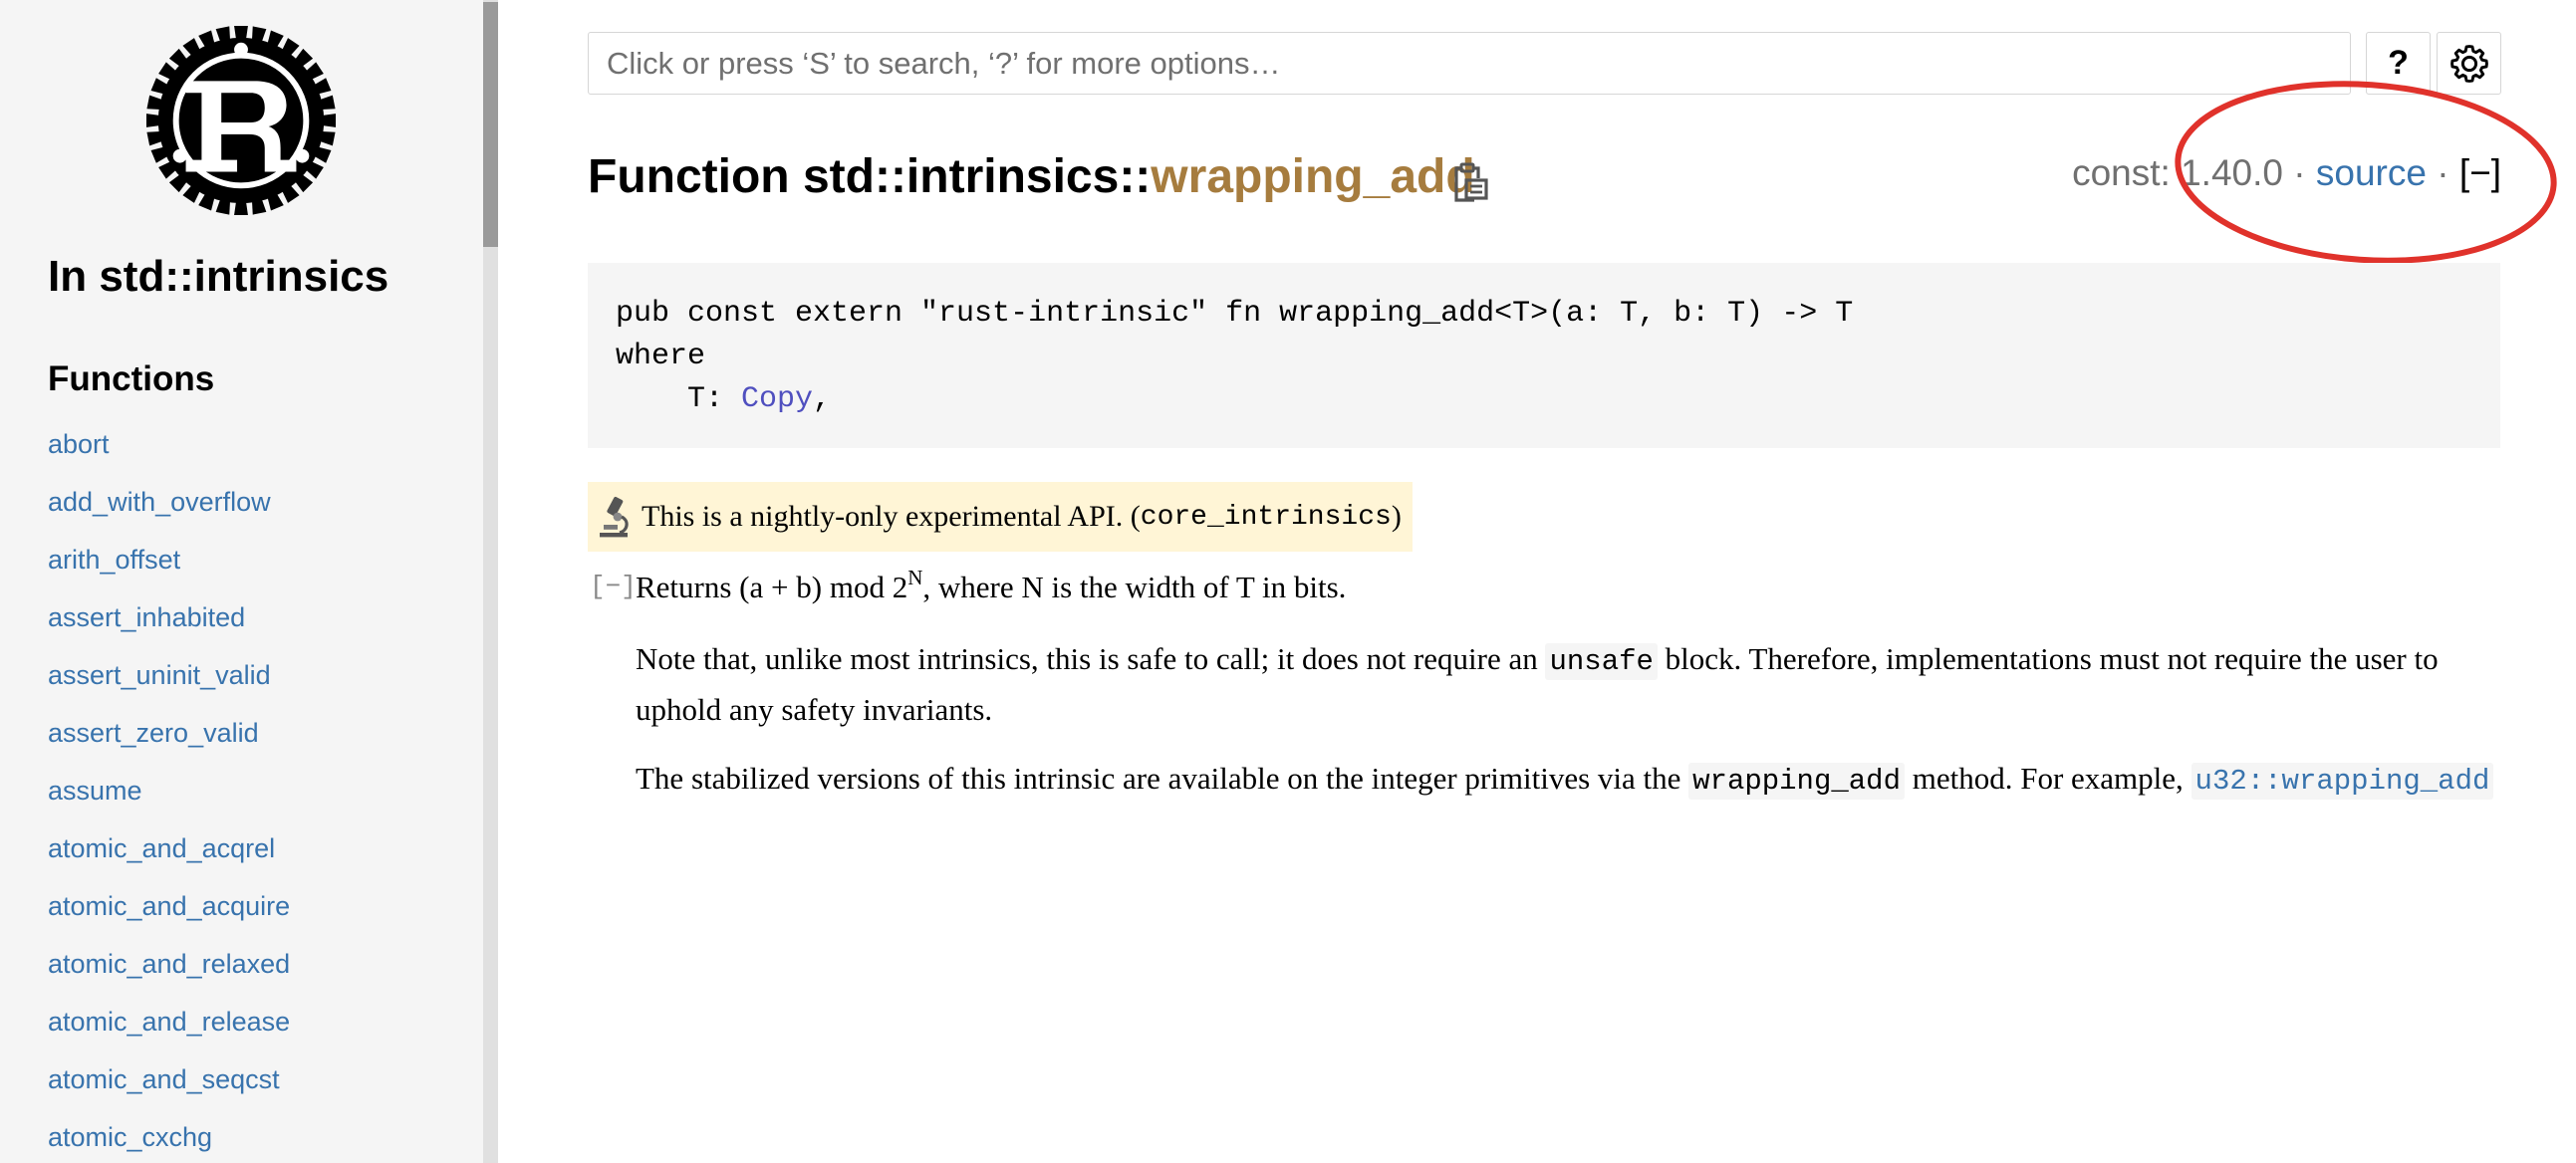 The width and height of the screenshot is (2576, 1163). What do you see at coordinates (169, 1032) in the screenshot?
I see `sidebar-item-atomic-and-release: atomic_and_release` at bounding box center [169, 1032].